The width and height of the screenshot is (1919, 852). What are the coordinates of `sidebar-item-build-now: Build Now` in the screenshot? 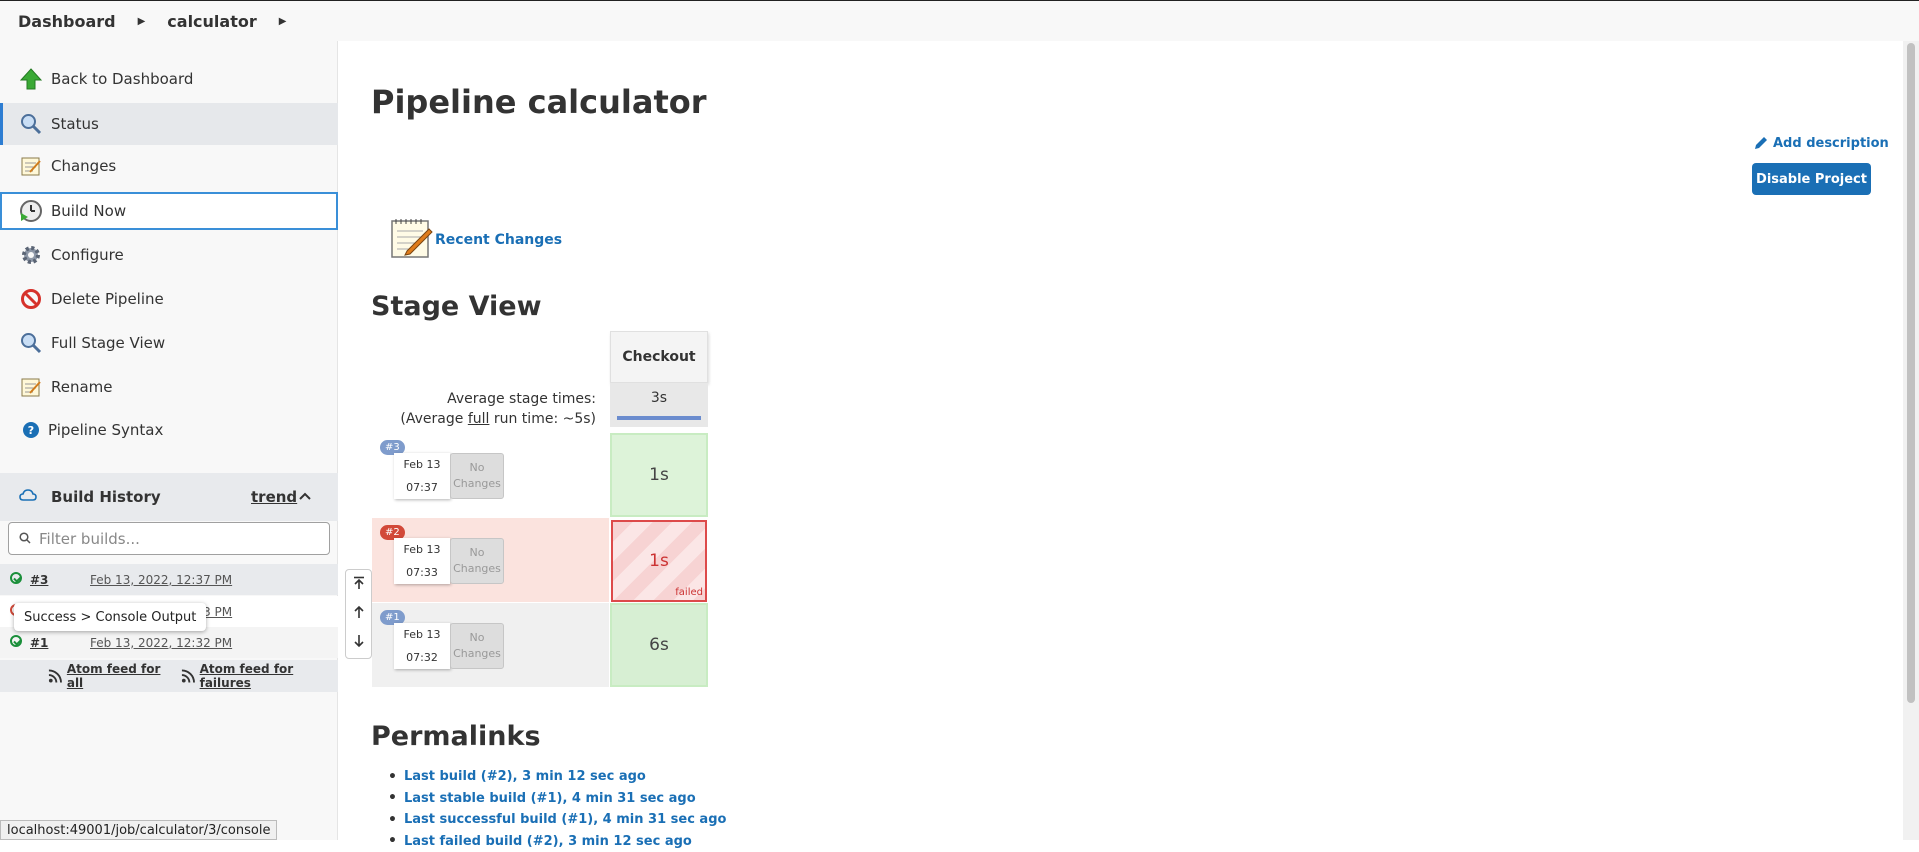 It's located at (169, 211).